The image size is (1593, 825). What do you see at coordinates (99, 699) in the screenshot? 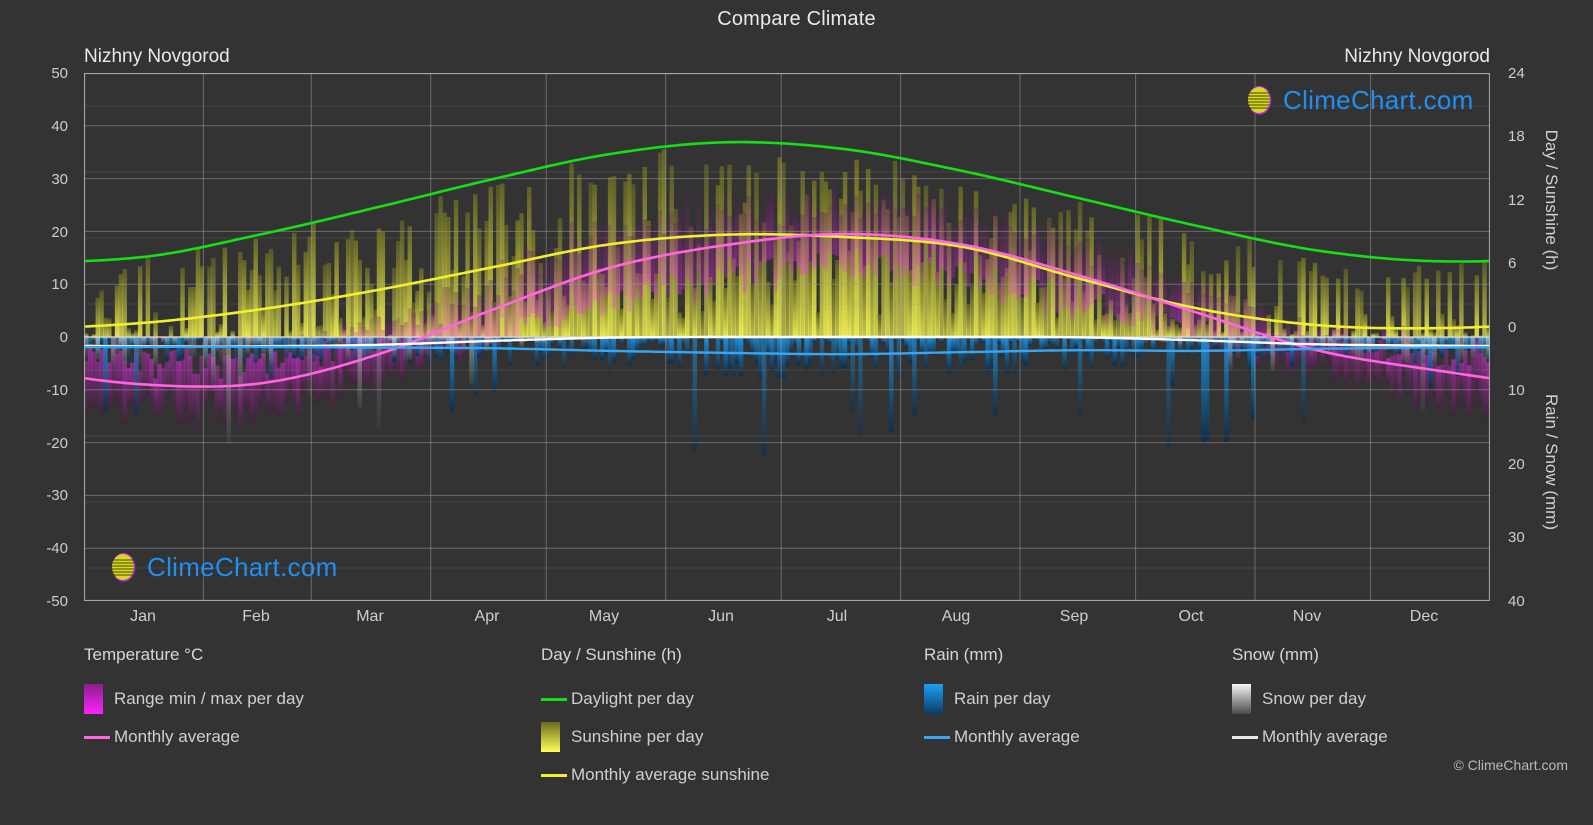
I see `legend-swatch-temp-range` at bounding box center [99, 699].